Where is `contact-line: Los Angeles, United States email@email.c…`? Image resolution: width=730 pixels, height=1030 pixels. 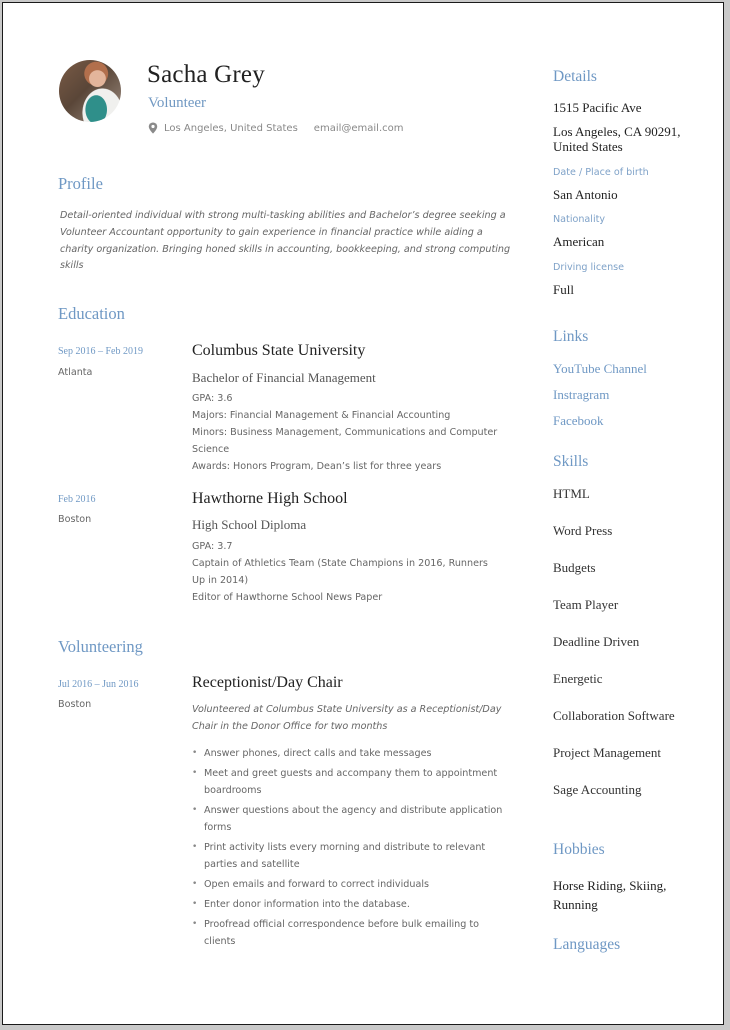
contact-line: Los Angeles, United States email@email.c… is located at coordinates (276, 128).